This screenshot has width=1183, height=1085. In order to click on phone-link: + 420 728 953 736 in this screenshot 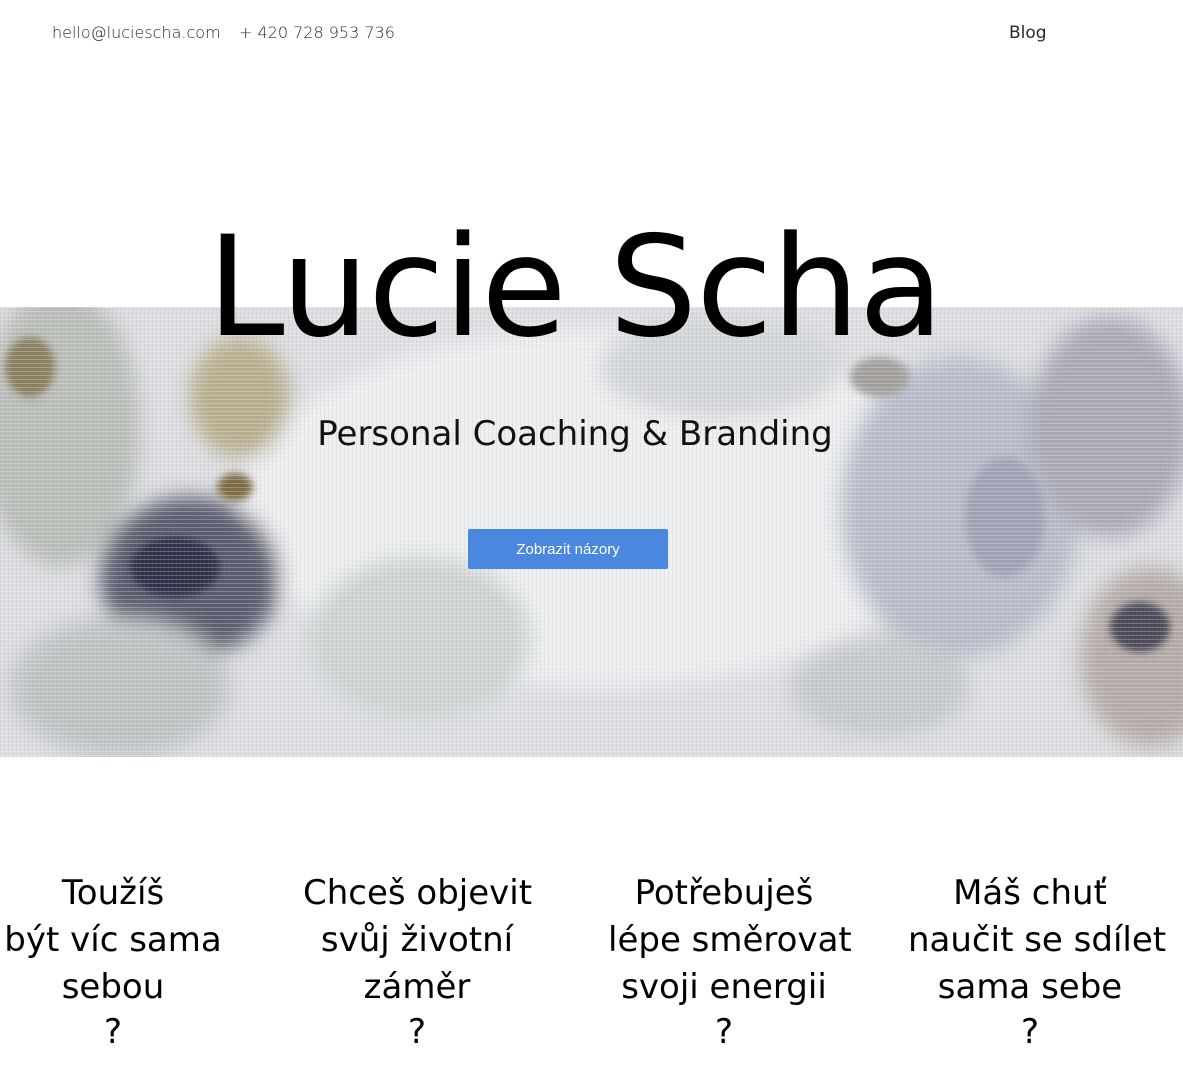, I will do `click(317, 32)`.